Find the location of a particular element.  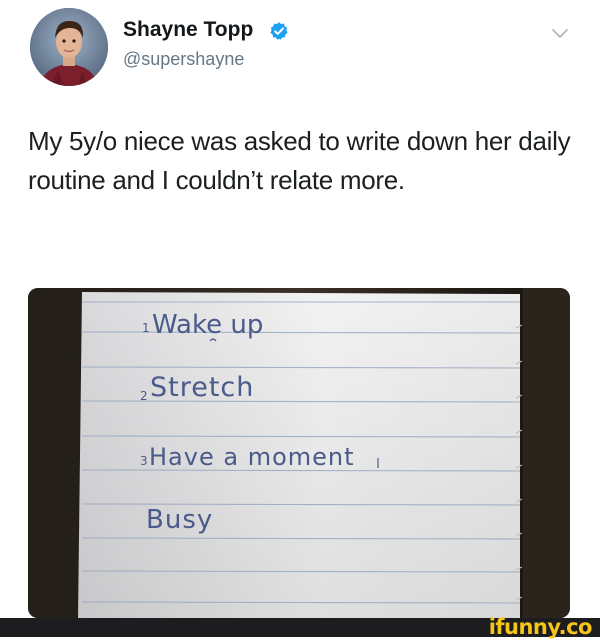

chevron-down-icon is located at coordinates (560, 34).